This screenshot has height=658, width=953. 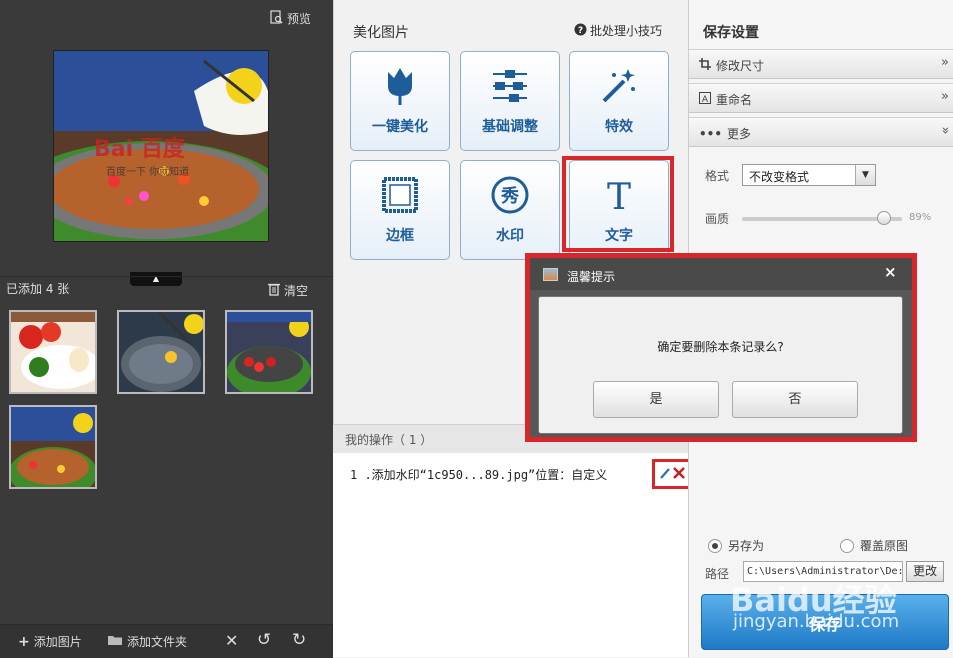 What do you see at coordinates (715, 545) in the screenshot?
I see `radio-selected-icon` at bounding box center [715, 545].